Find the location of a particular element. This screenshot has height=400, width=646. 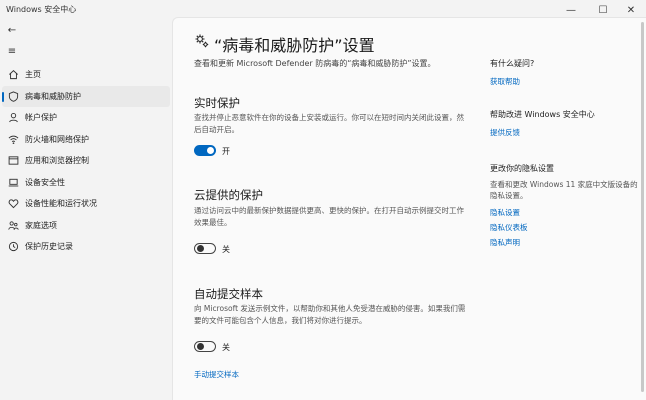

nav-item-family-options: 家庭选项 is located at coordinates (86, 226).